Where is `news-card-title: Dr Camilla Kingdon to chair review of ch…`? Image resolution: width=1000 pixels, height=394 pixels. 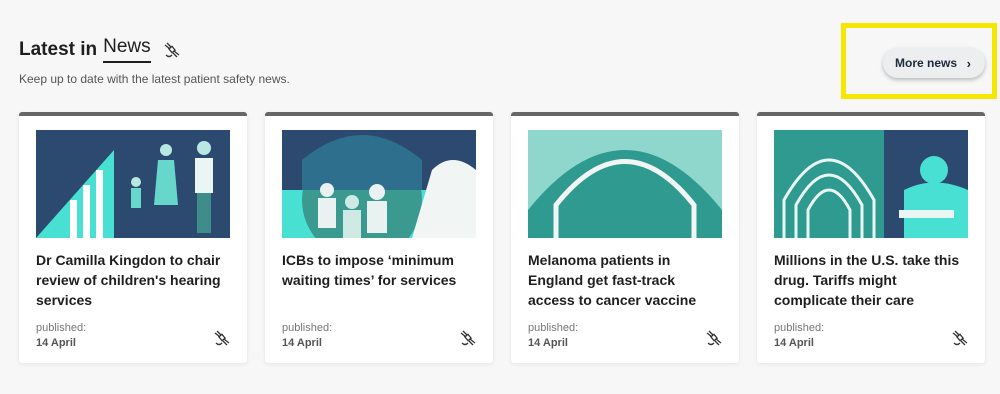 news-card-title: Dr Camilla Kingdon to chair review of ch… is located at coordinates (134, 280).